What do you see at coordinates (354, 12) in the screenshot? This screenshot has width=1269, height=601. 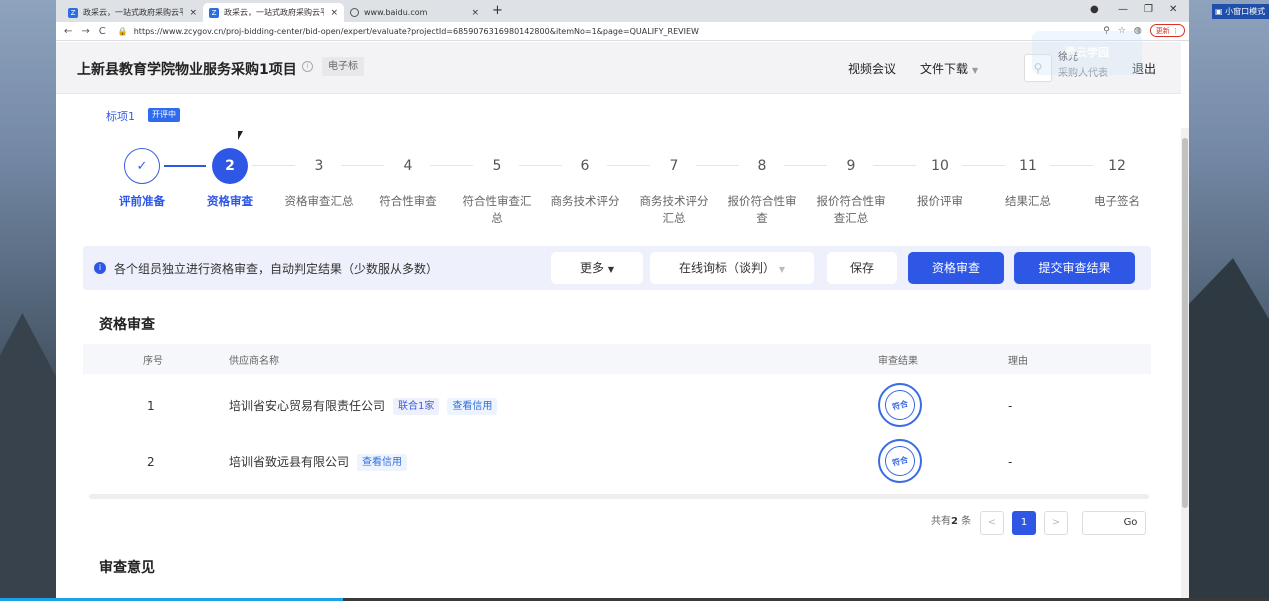 I see `globe-icon` at bounding box center [354, 12].